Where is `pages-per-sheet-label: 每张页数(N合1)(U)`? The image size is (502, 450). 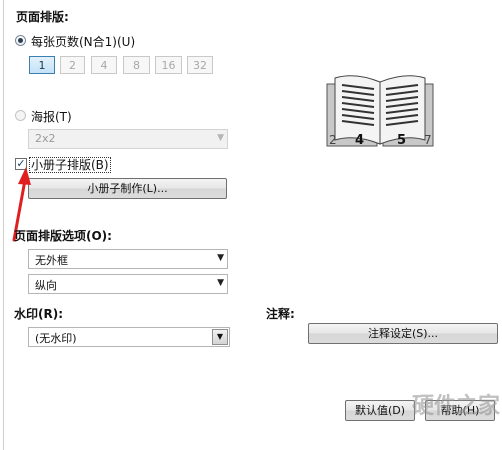 pages-per-sheet-label: 每张页数(N合1)(U) is located at coordinates (83, 42).